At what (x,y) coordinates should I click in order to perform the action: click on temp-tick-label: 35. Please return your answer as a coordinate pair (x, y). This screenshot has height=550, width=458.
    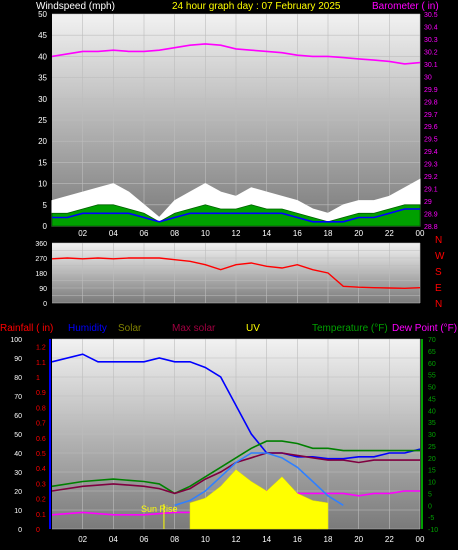
    Looking at the image, I should click on (432, 423).